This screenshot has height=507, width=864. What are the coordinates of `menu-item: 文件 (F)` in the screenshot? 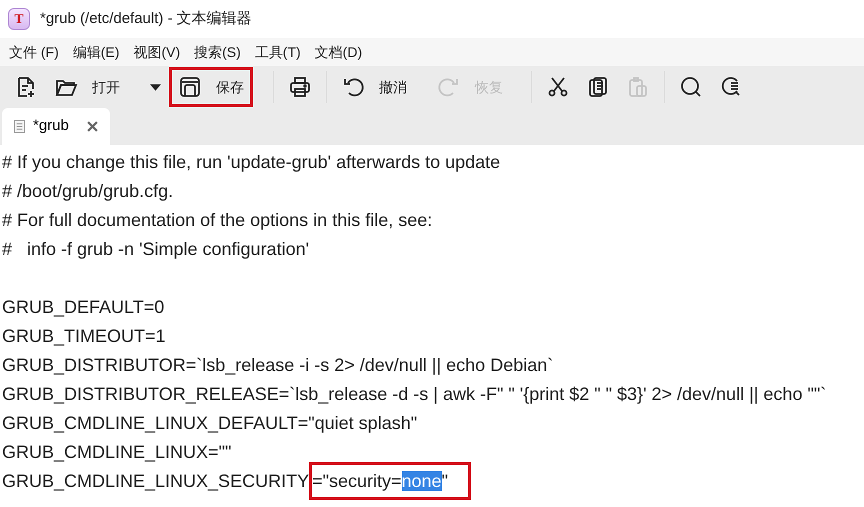 It's located at (34, 52).